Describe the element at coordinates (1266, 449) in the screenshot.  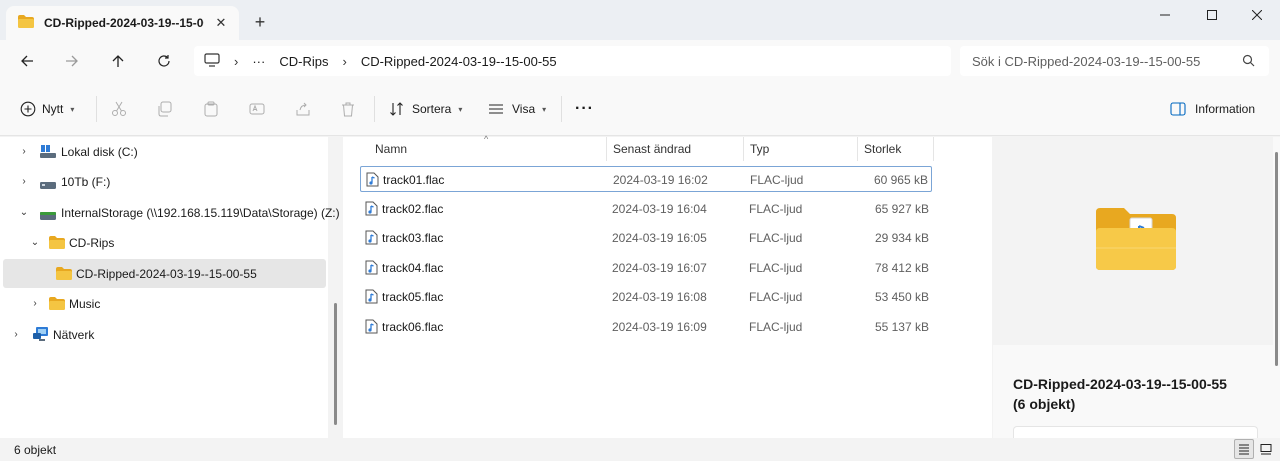
I see `tiles-view-button` at that location.